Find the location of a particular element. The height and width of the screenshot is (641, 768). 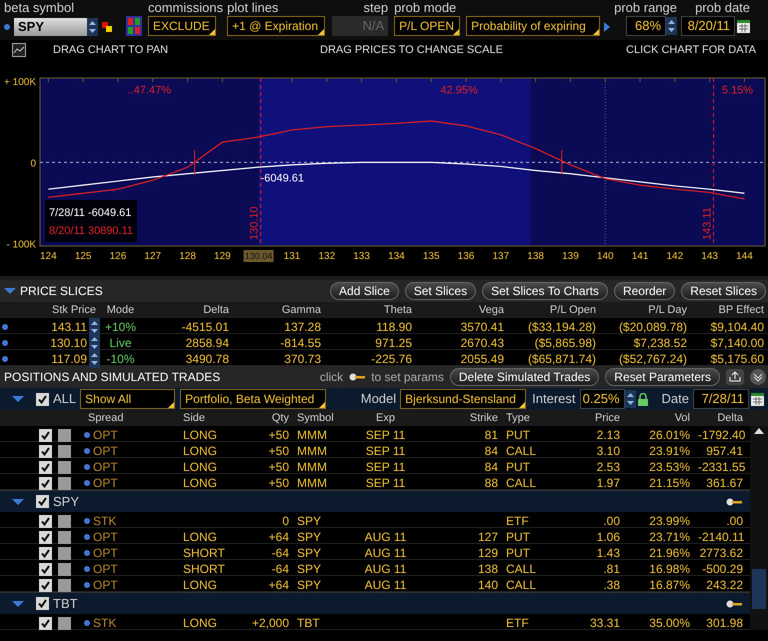

table-cell-text: 1.06 is located at coordinates (608, 537).